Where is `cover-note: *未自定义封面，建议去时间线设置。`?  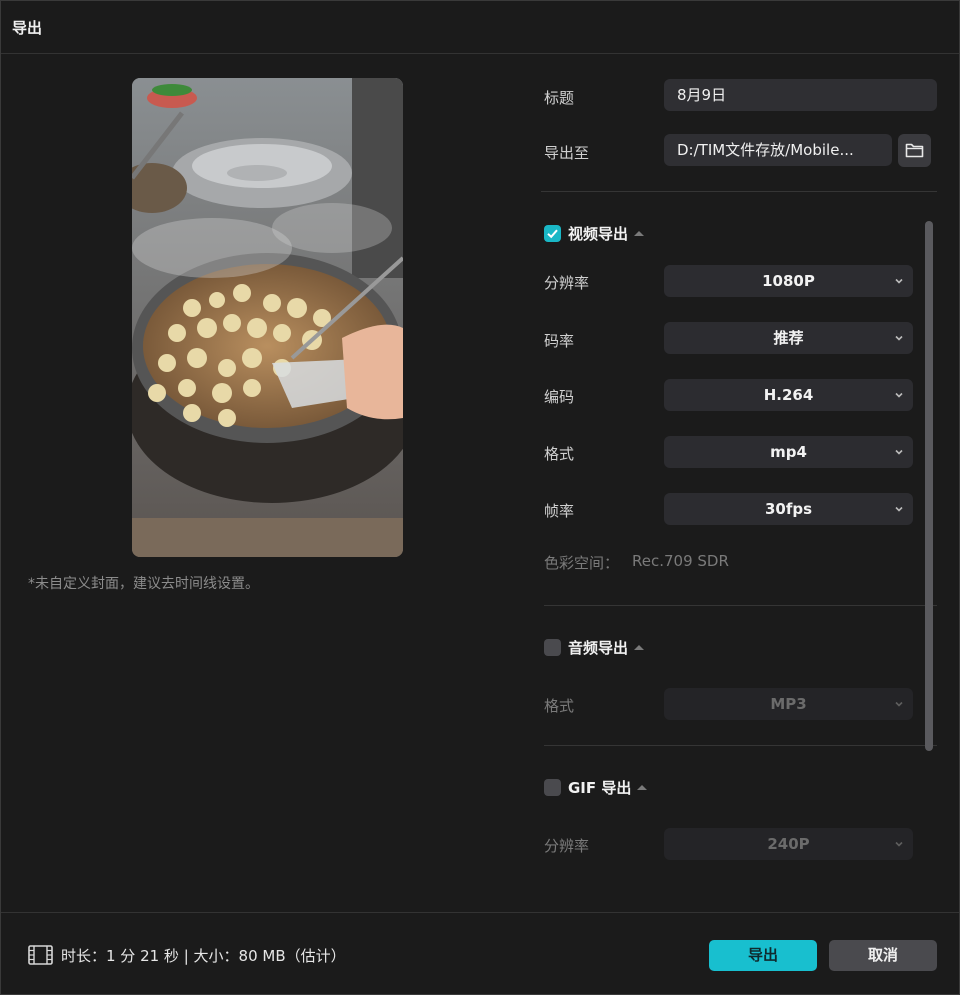 cover-note: *未自定义封面，建议去时间线设置。 is located at coordinates (143, 584).